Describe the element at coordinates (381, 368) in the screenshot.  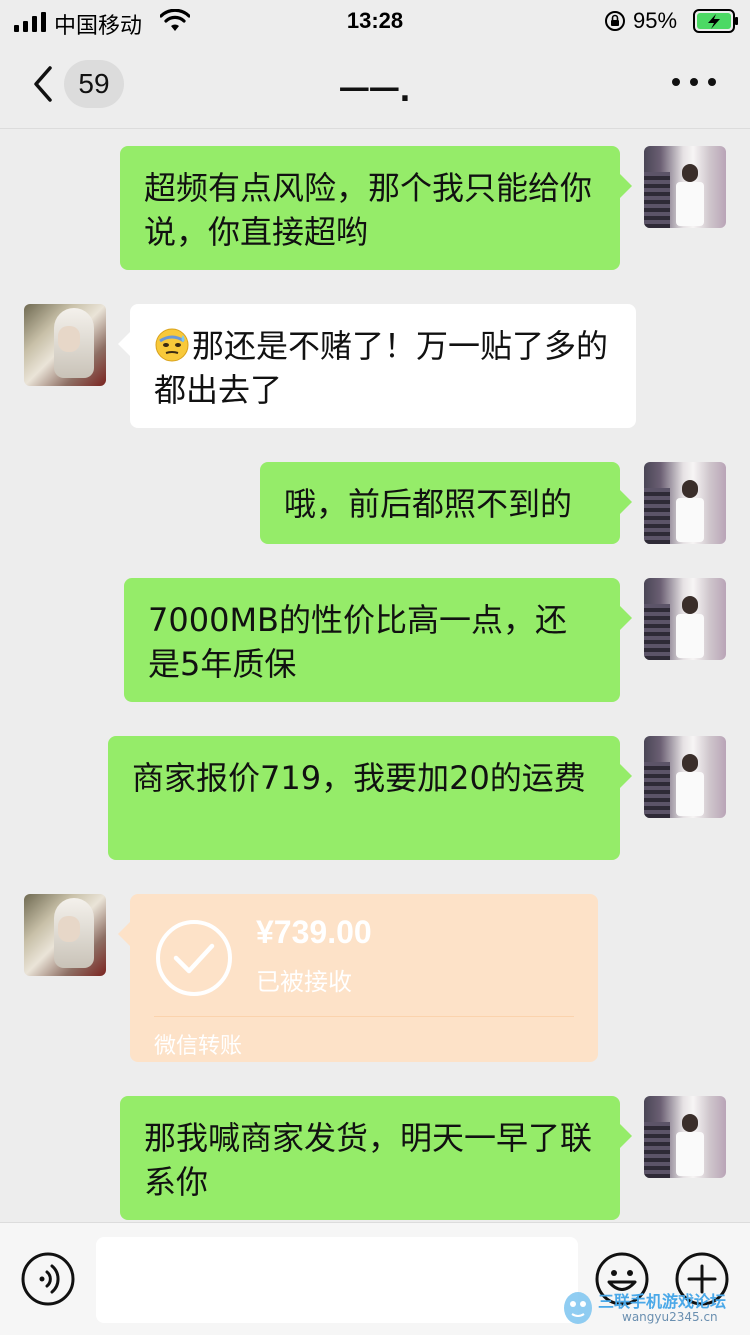
I see `message-text: 那还是不赌了！万一贴了多的都出去了` at that location.